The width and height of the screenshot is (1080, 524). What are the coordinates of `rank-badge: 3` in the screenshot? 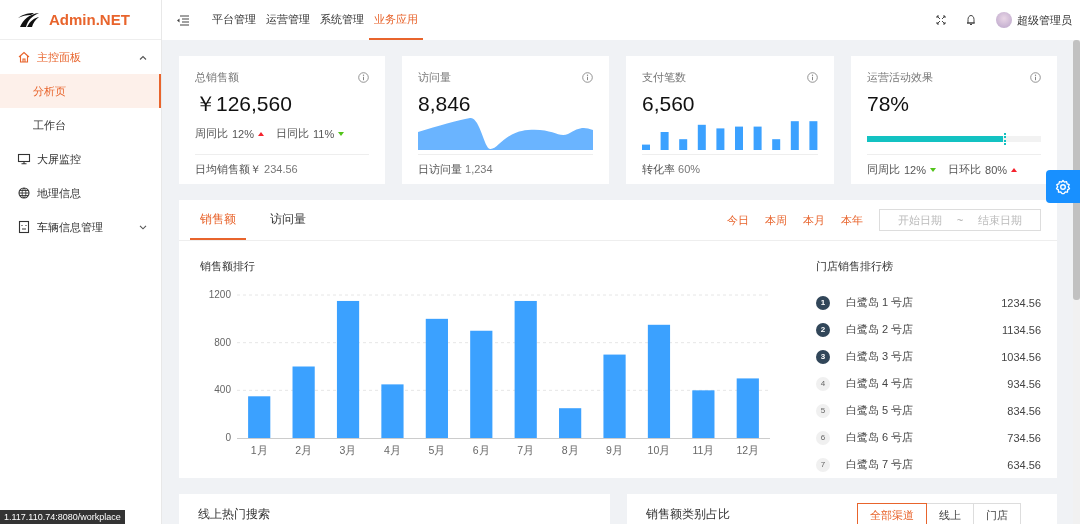 It's located at (823, 356).